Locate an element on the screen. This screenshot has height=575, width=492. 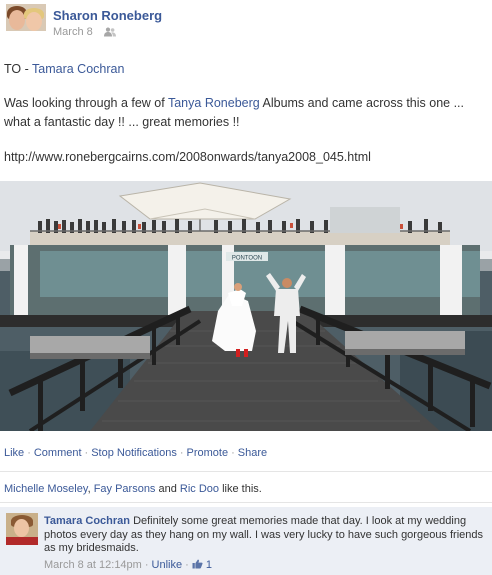
thumbs-up-icon is located at coordinates (197, 564).